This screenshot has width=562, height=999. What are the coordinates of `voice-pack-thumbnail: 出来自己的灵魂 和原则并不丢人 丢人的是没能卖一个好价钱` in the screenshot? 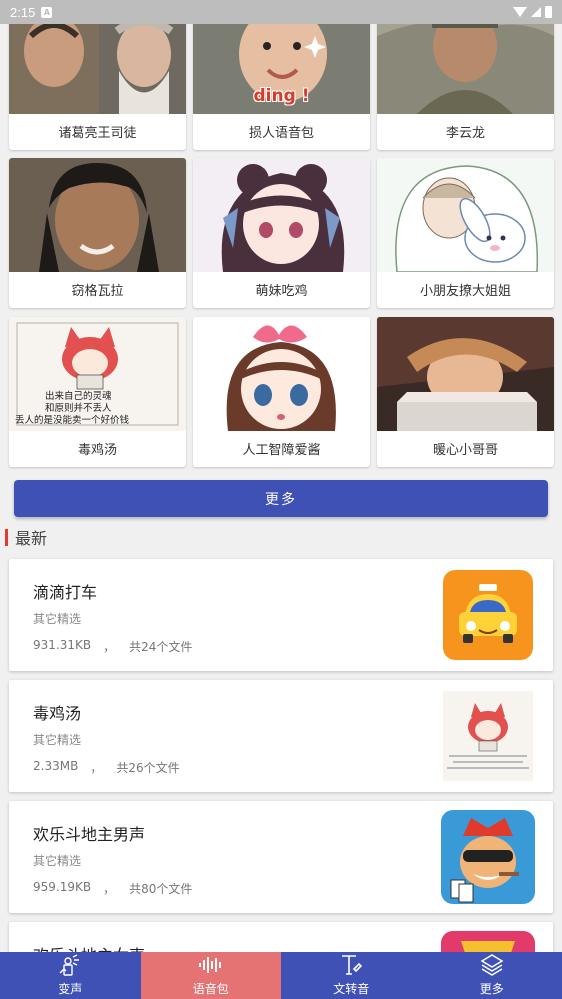 It's located at (97, 374).